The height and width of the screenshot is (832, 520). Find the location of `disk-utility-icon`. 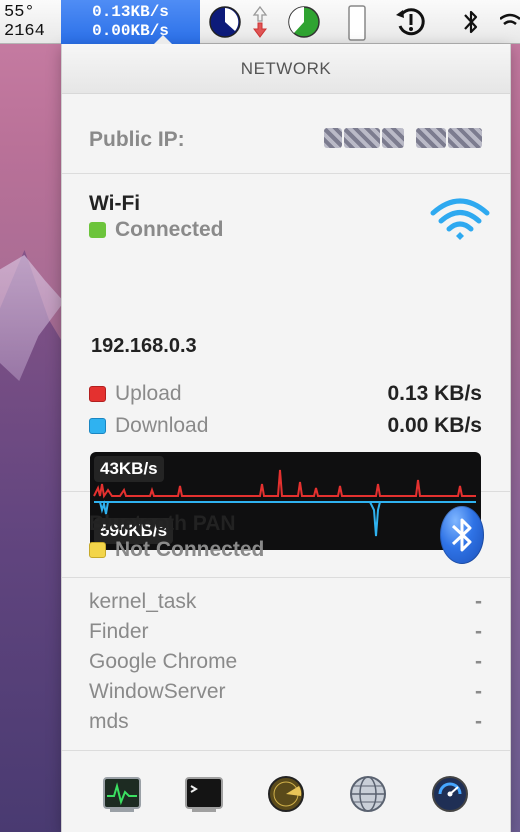

disk-utility-icon is located at coordinates (450, 794).